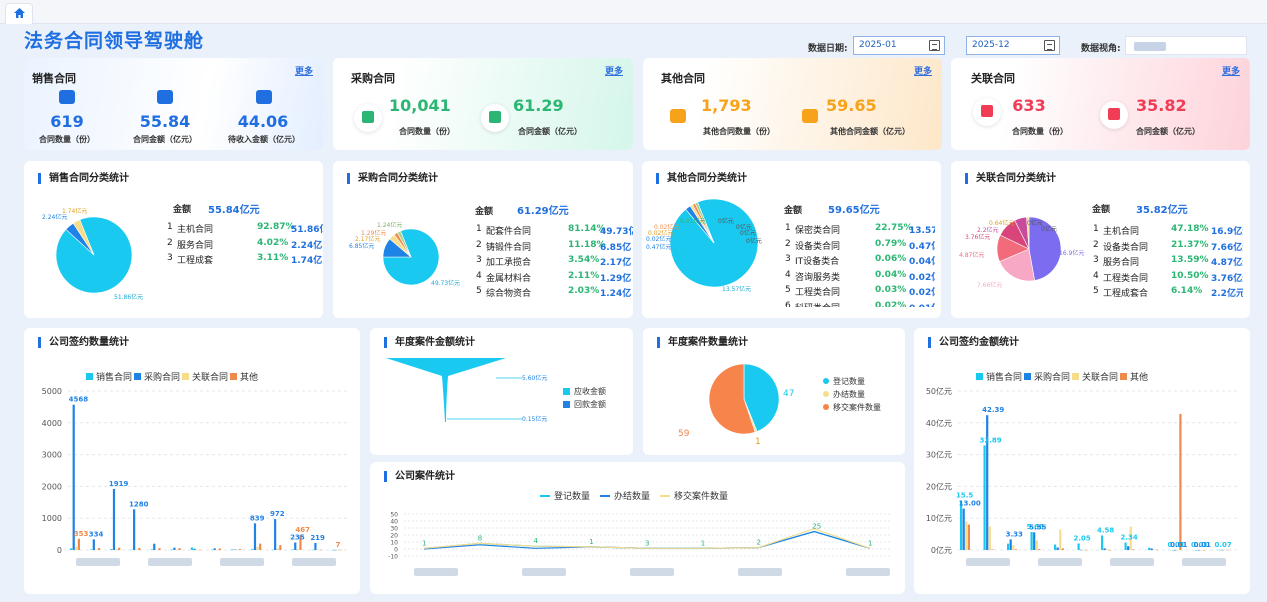 This screenshot has width=1267, height=602. Describe the element at coordinates (1186, 45) in the screenshot. I see `view-select` at that location.